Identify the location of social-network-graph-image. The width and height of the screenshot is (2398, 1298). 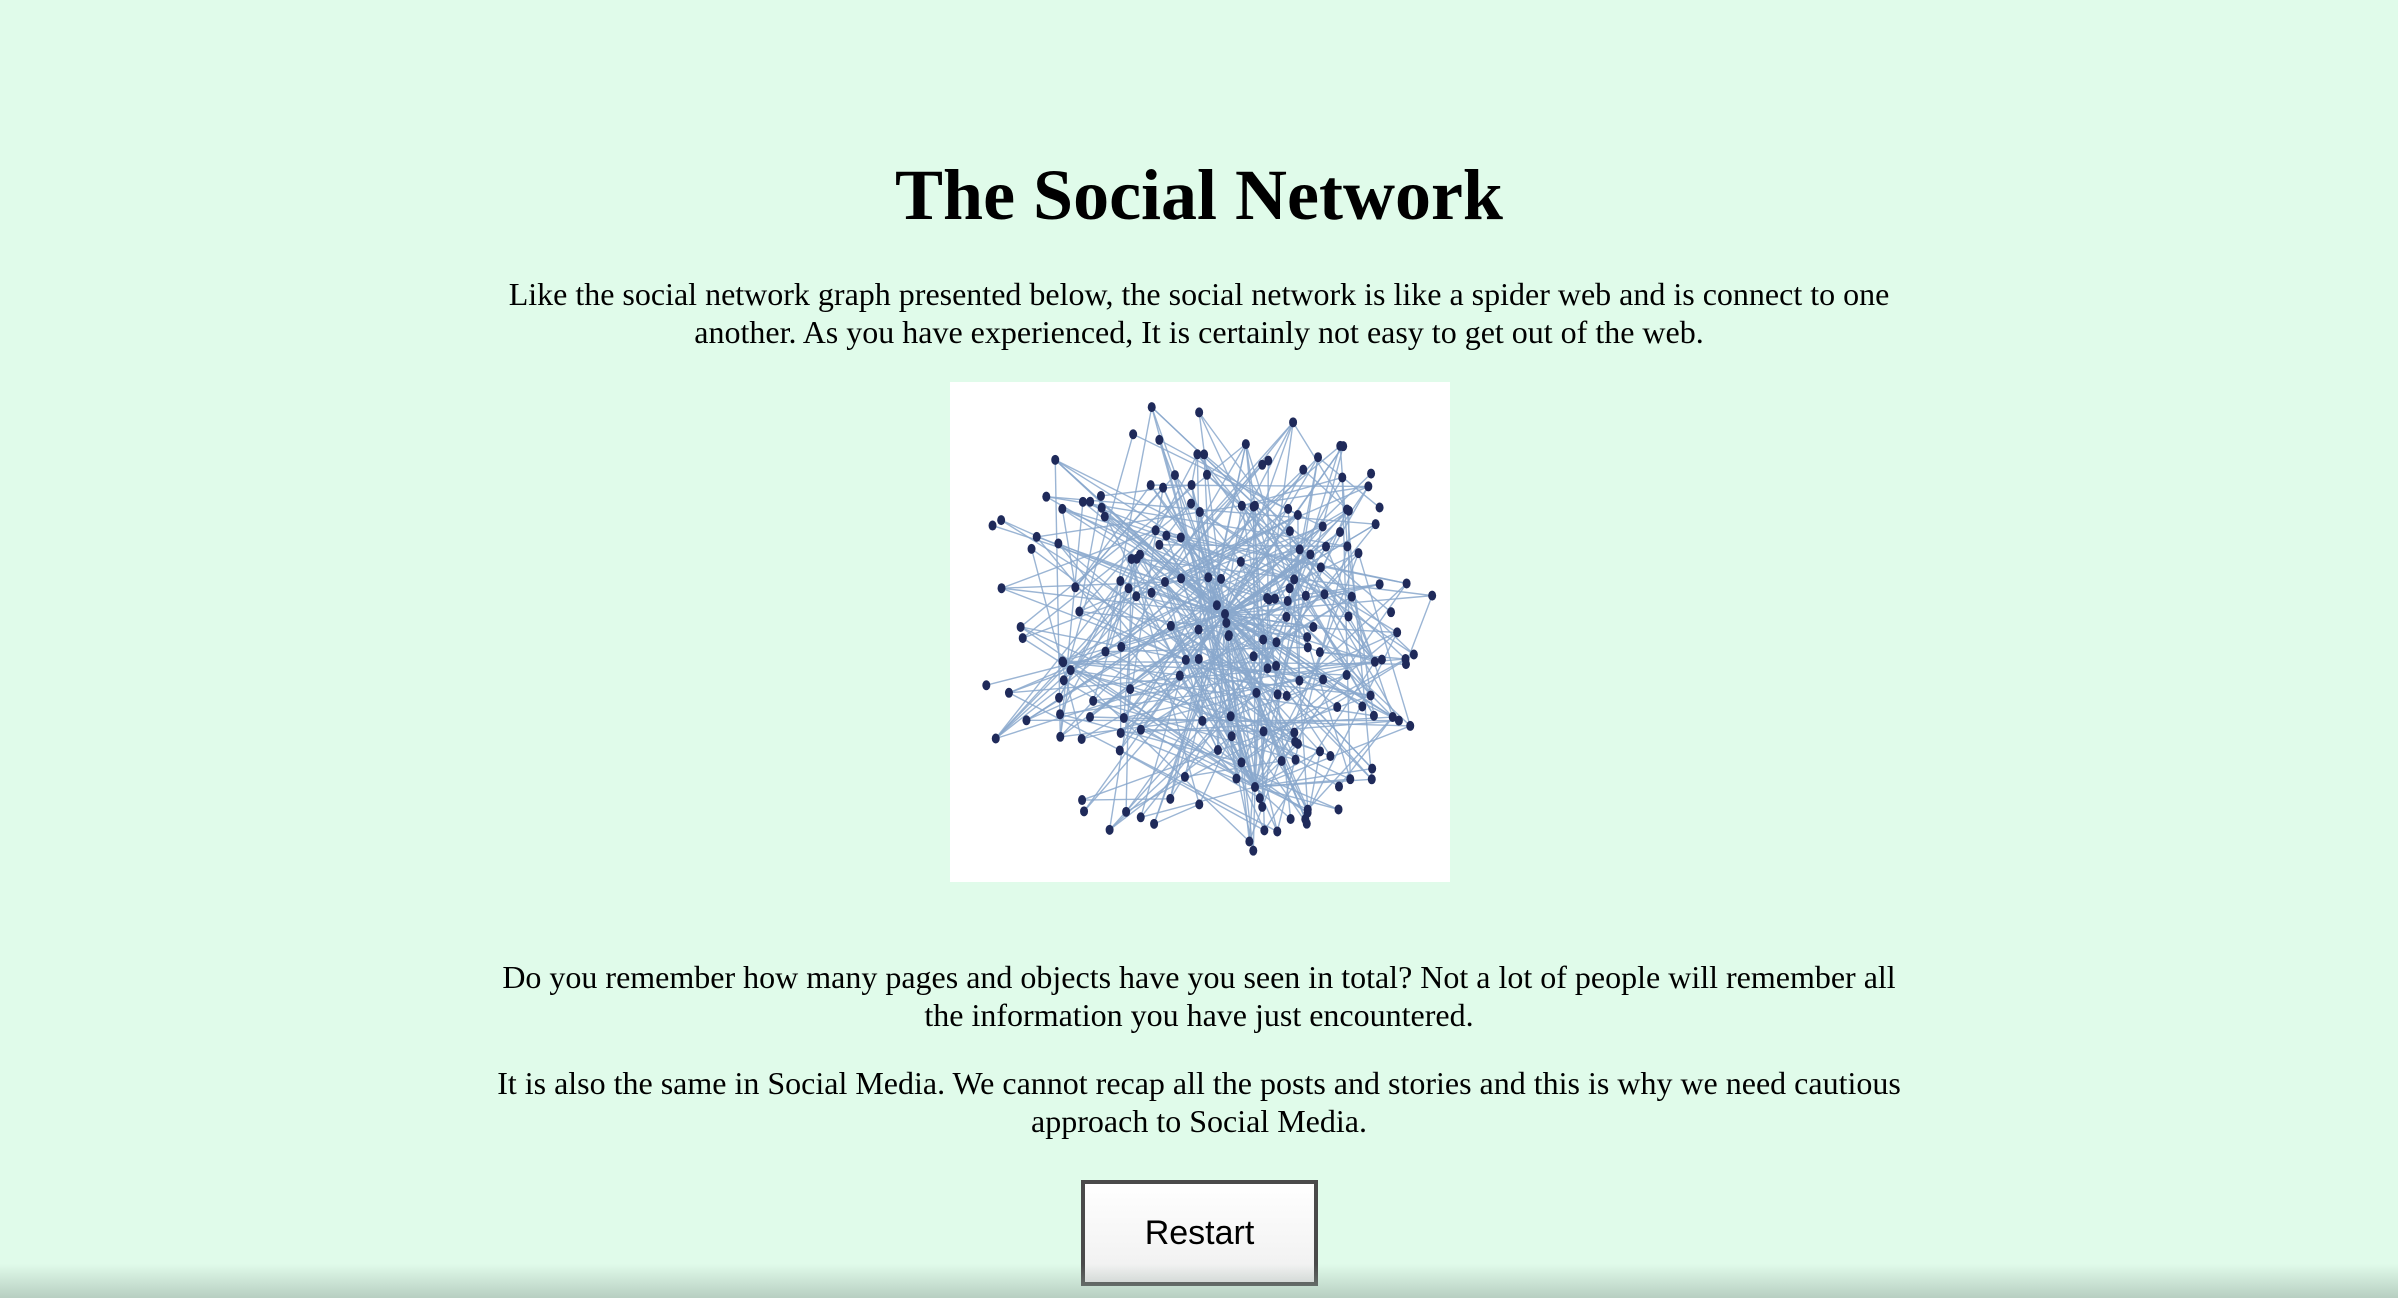
(1200, 632).